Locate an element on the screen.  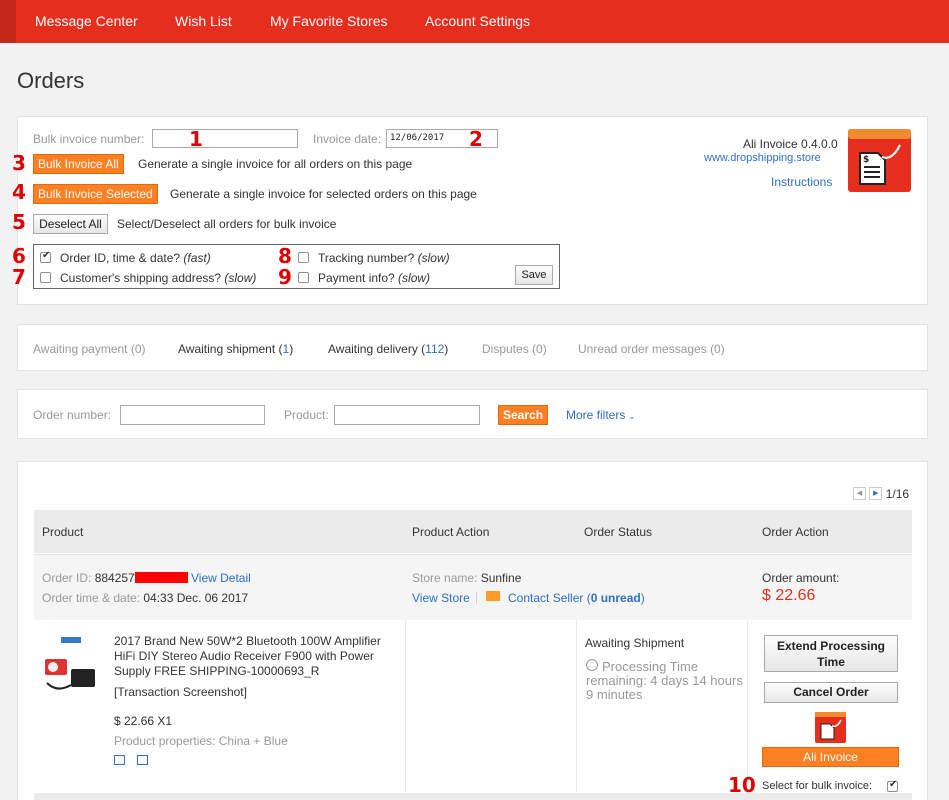
save-button: Save is located at coordinates (534, 275).